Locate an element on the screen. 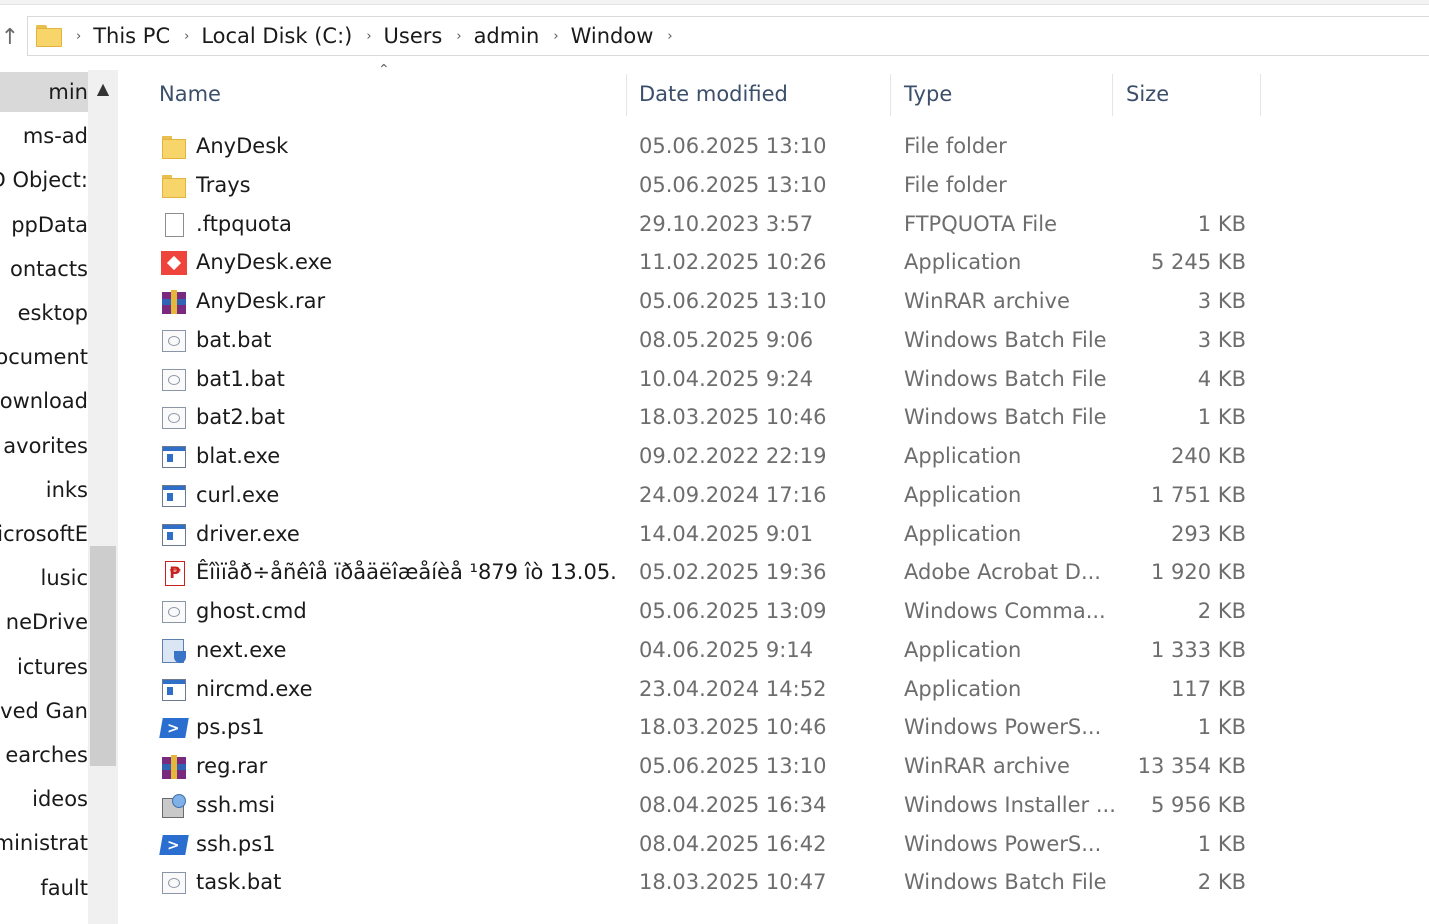  file-name: reg.rar is located at coordinates (232, 766).